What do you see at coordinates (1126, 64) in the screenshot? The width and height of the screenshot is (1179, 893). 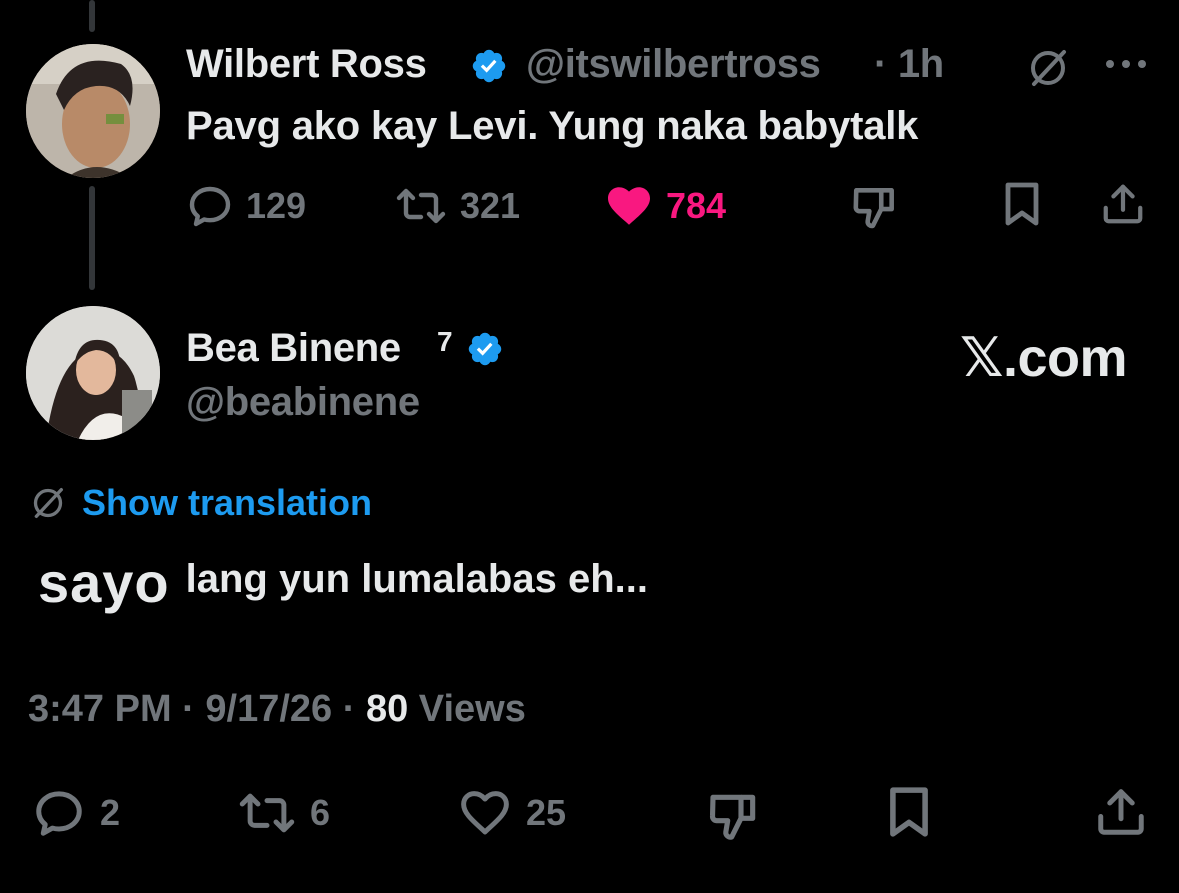 I see `more-icon` at bounding box center [1126, 64].